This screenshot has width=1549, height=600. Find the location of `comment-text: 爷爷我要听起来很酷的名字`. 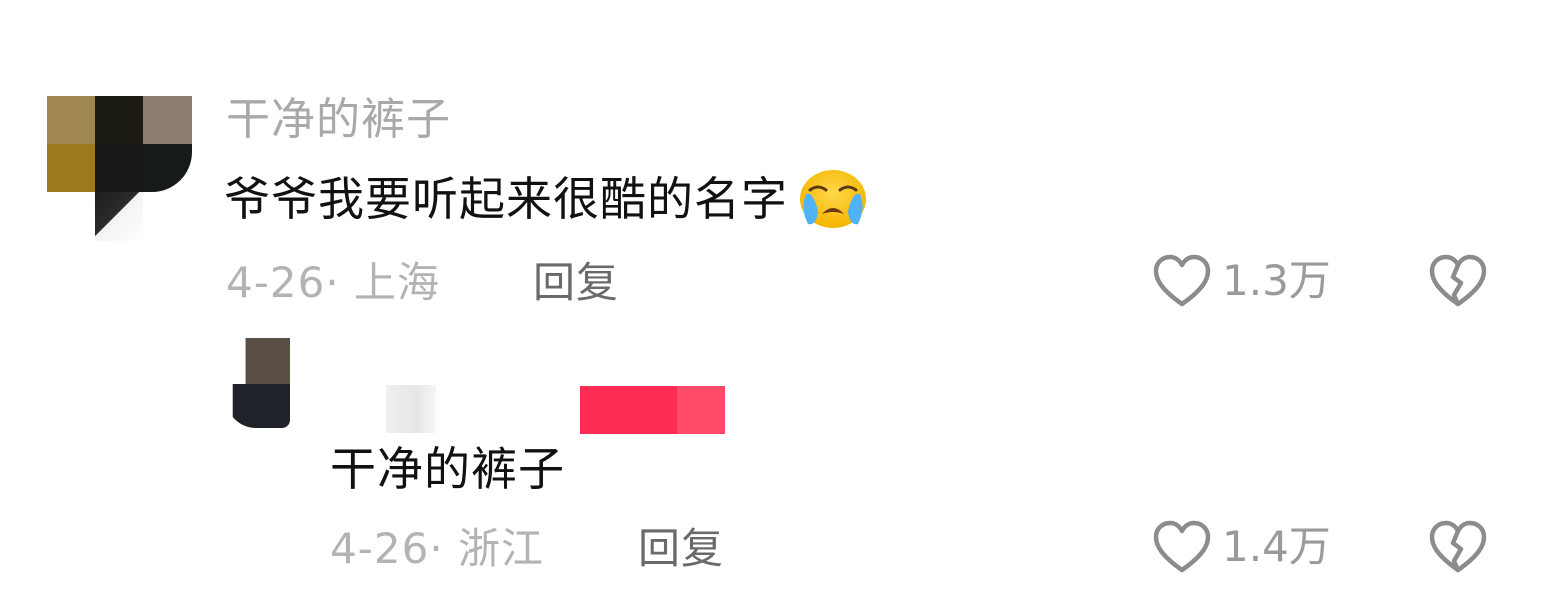

comment-text: 爷爷我要听起来很酷的名字 is located at coordinates (546, 199).